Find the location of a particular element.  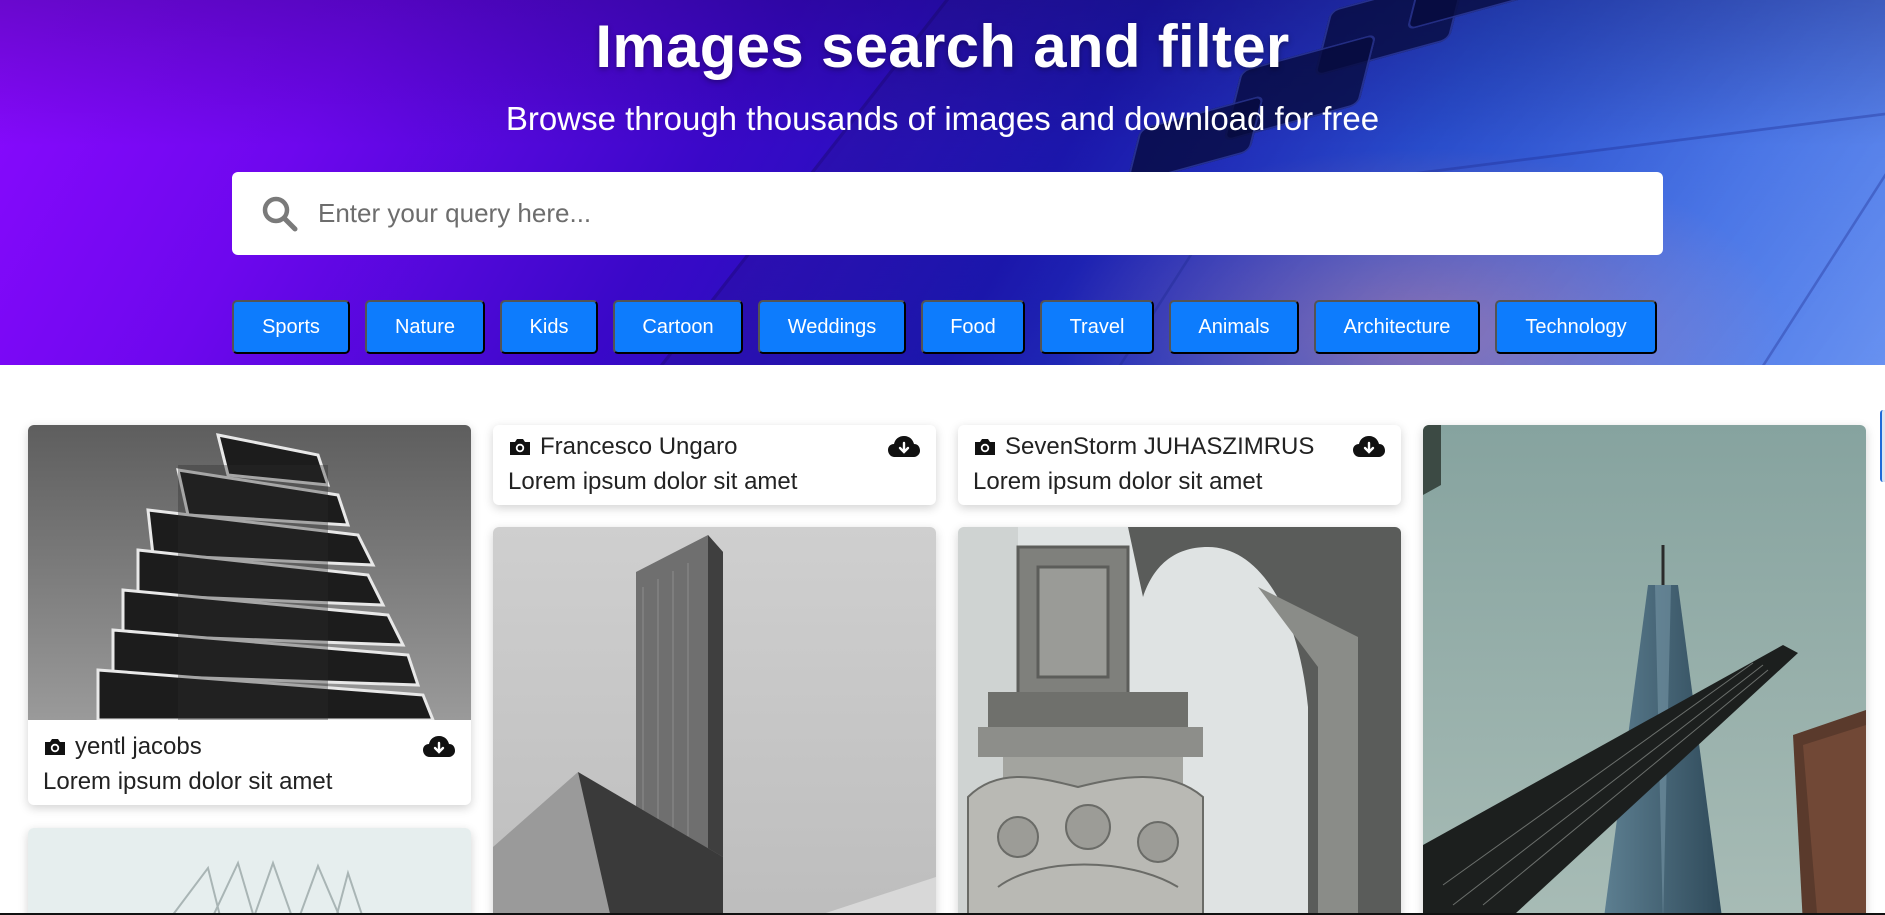

side-scroll-tab is located at coordinates (1882, 446).